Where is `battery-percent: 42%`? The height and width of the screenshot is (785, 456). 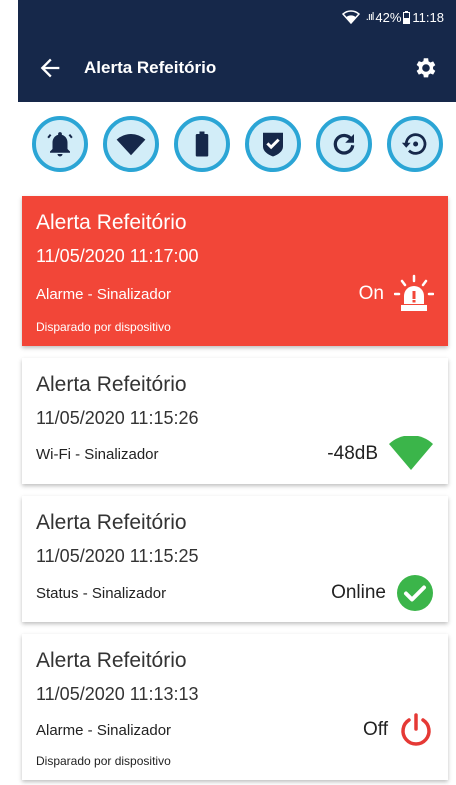
battery-percent: 42% is located at coordinates (388, 17).